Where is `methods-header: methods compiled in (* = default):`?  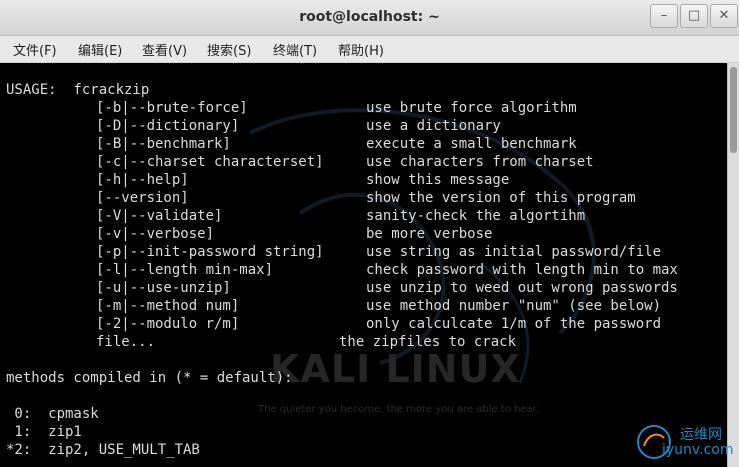
methods-header: methods compiled in (* = default): is located at coordinates (149, 378).